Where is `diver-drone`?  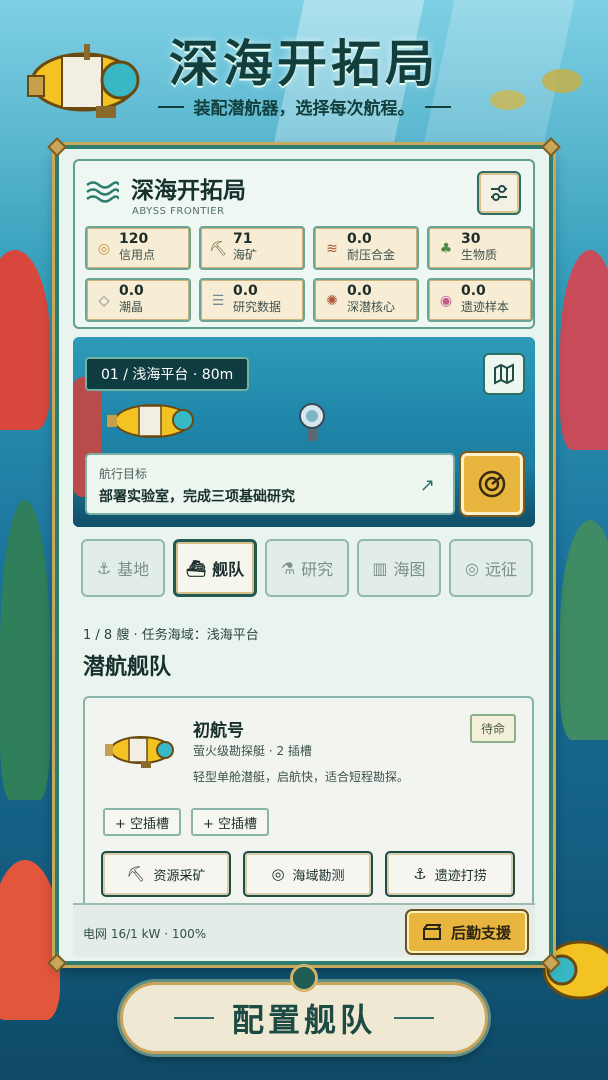
diver-drone is located at coordinates (312, 422).